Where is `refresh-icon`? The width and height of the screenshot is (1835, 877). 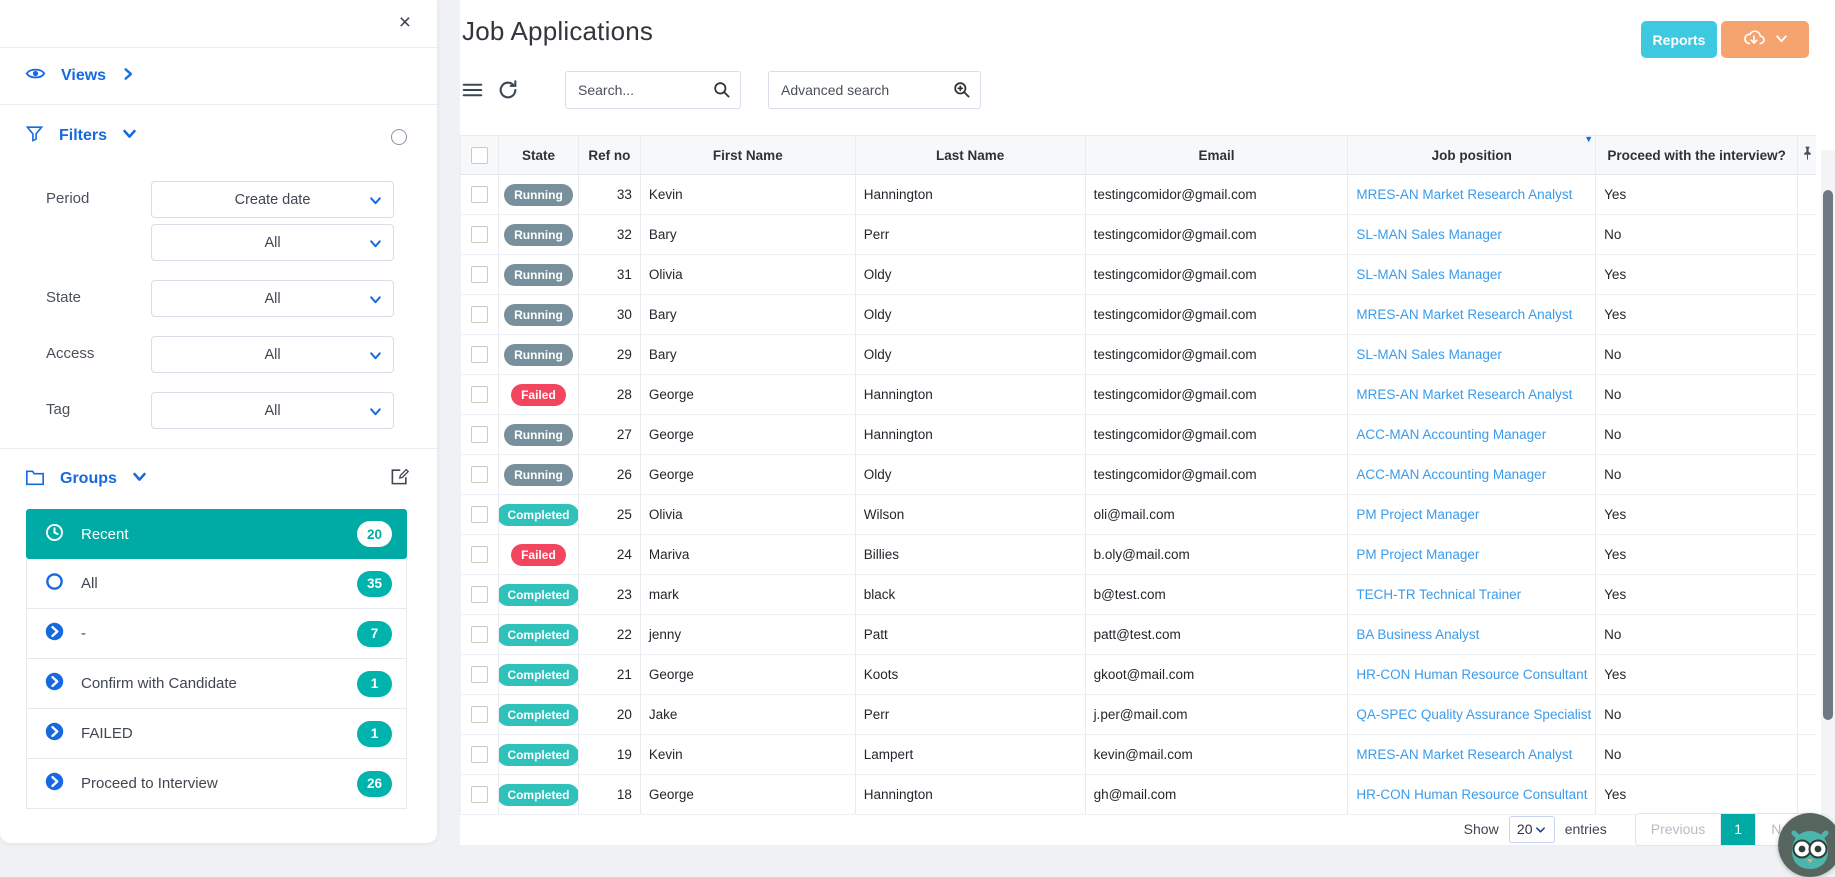 refresh-icon is located at coordinates (508, 90).